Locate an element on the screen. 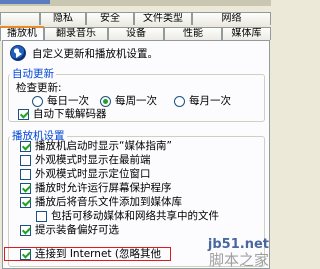 This screenshot has height=269, width=320. option-monthly-label: 每月一次 is located at coordinates (210, 101).